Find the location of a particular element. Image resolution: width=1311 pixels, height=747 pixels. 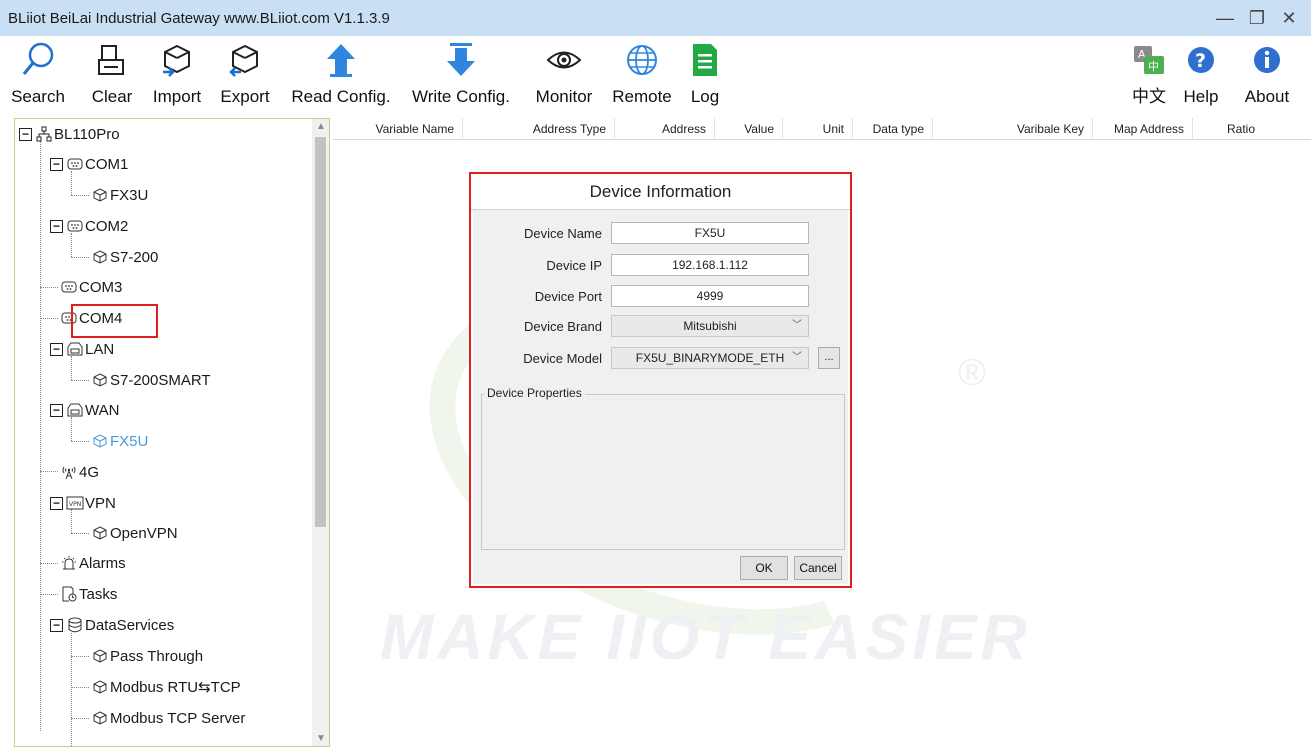

tree-root: − BL110Pro is located at coordinates (69, 134).